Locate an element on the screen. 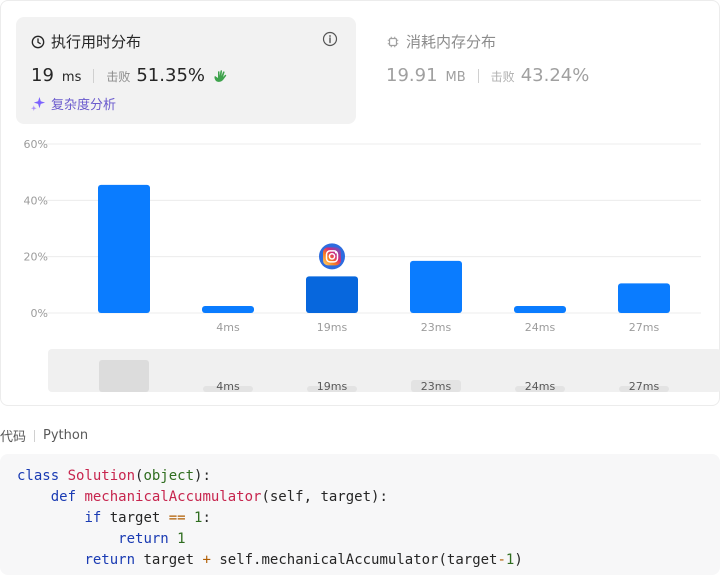 The image size is (720, 575). code-line: class Solution(object): is located at coordinates (360, 476).